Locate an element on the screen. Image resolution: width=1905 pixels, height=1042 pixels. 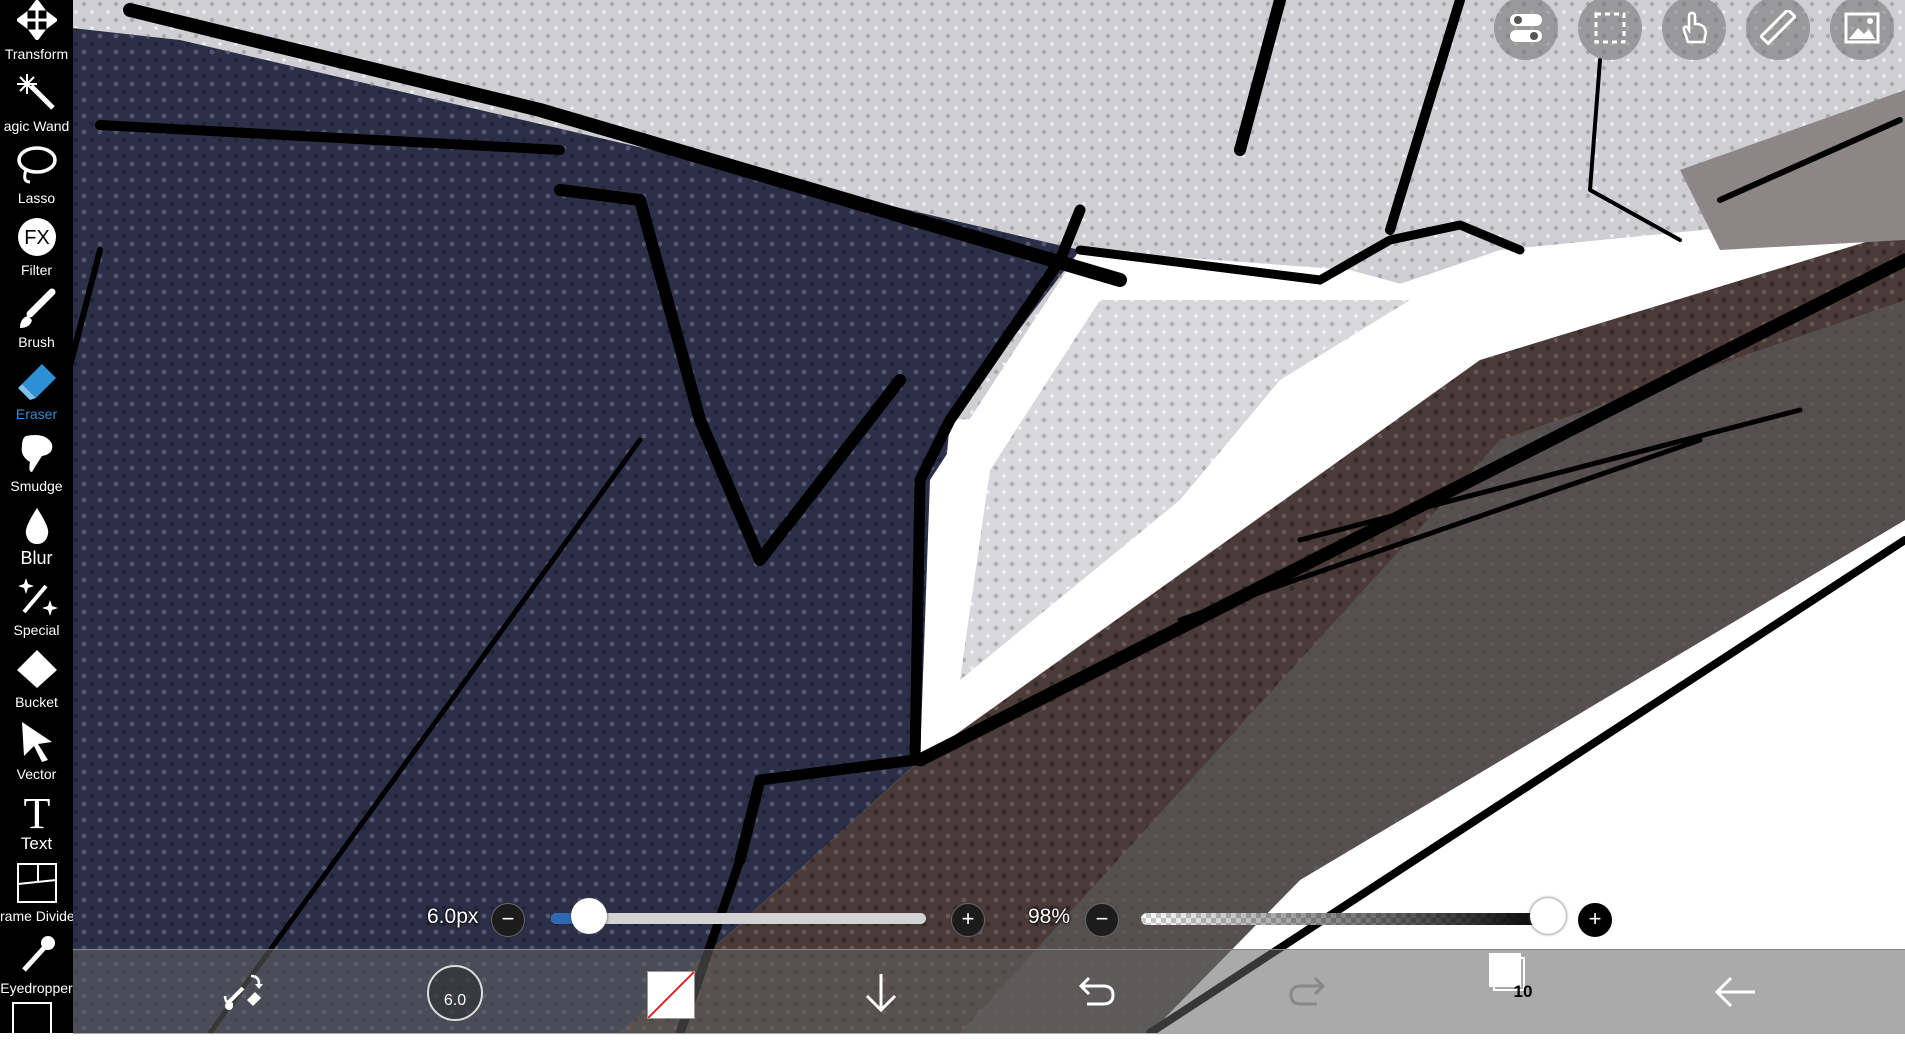
color-swatch-icon is located at coordinates (671, 995).